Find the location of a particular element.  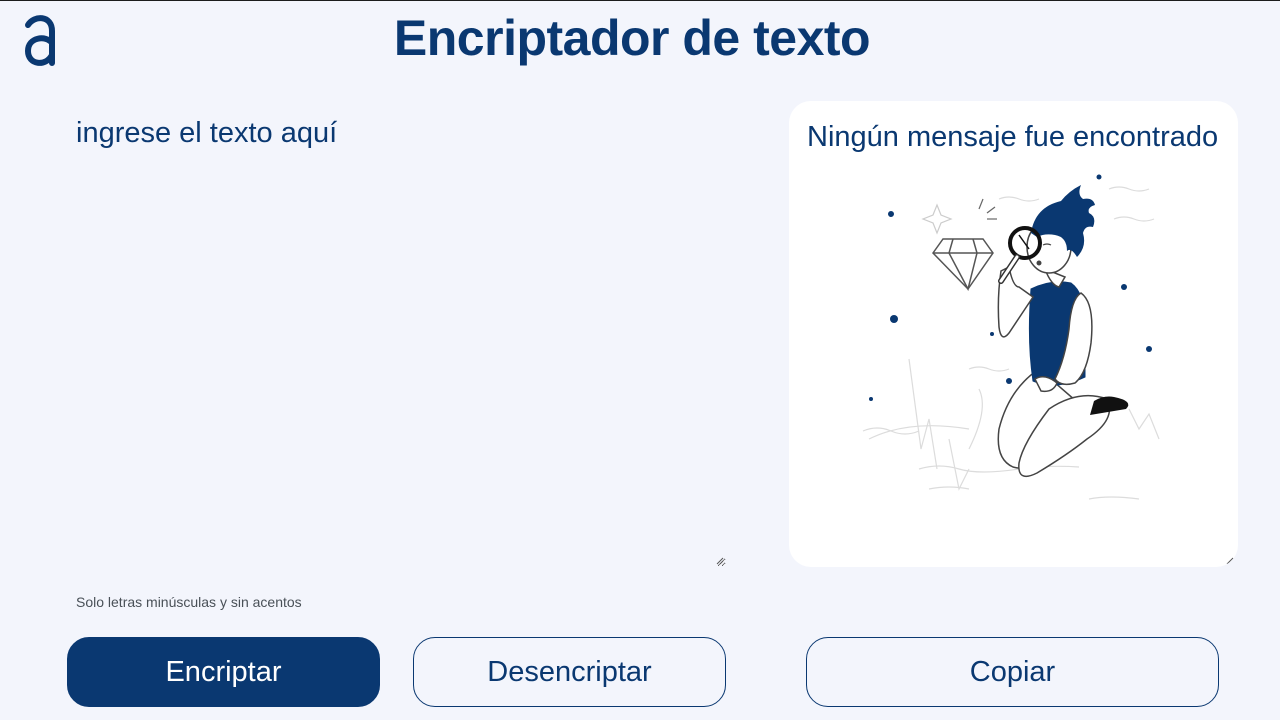

empty-output-message: Ningún mensaje fue encontrado is located at coordinates (1013, 137).